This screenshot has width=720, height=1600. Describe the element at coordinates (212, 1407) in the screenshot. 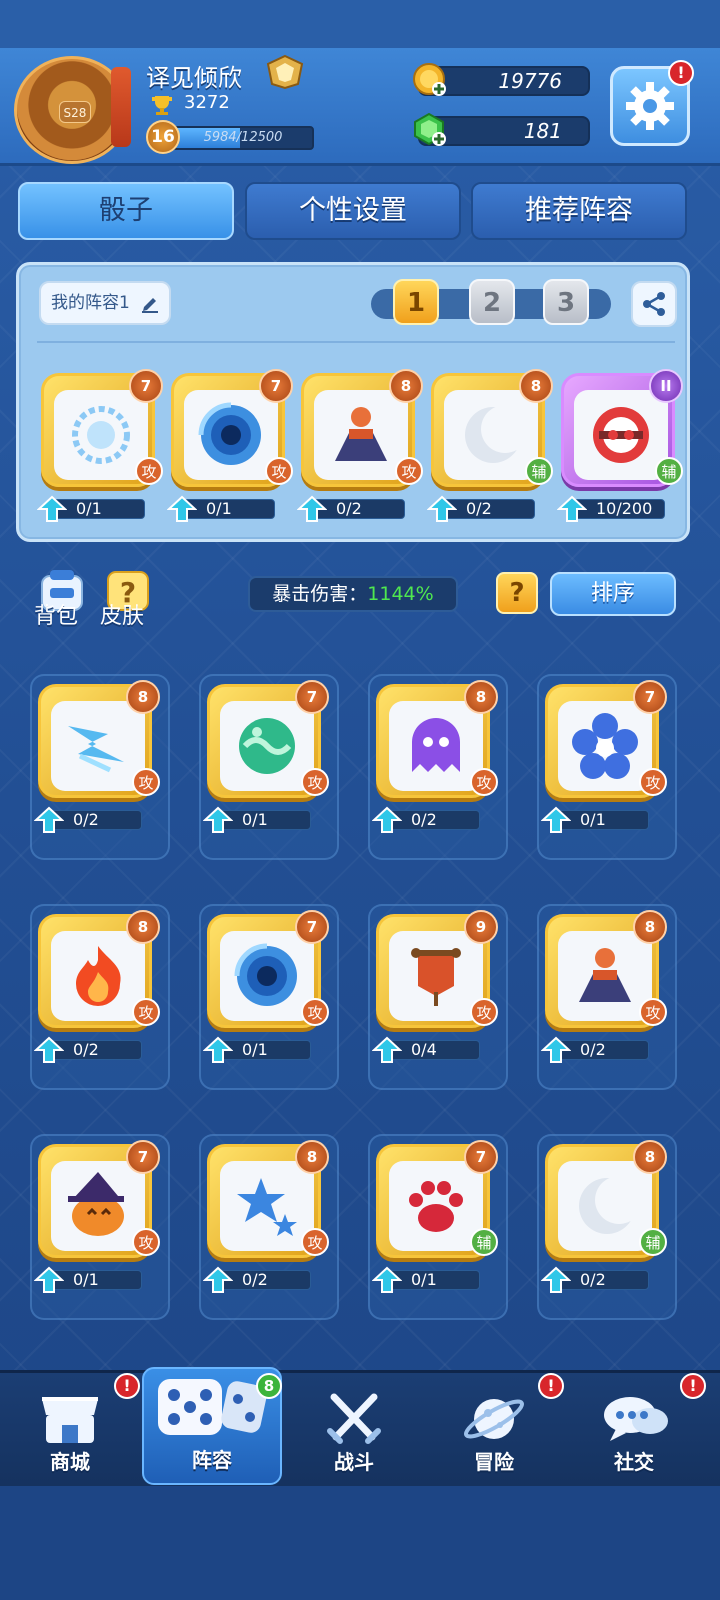

I see `dice-icon` at that location.